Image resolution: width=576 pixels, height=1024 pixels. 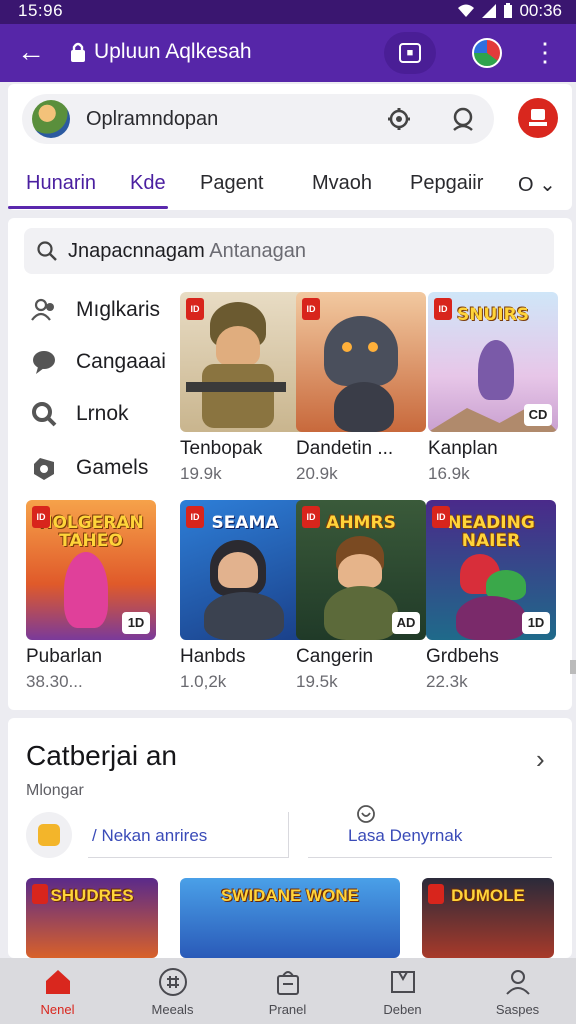 What do you see at coordinates (221, 448) in the screenshot?
I see `game-name: Tenbopak` at bounding box center [221, 448].